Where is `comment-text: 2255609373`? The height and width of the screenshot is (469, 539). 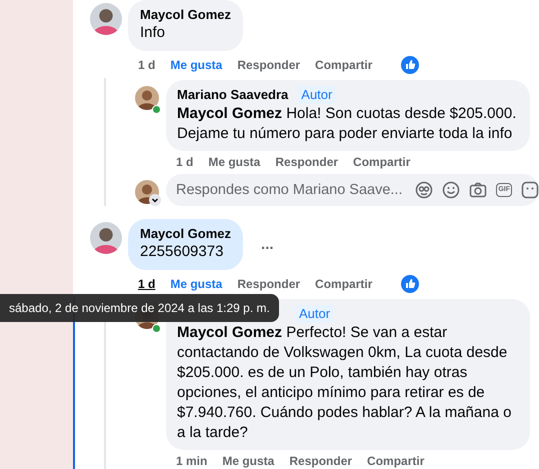 comment-text: 2255609373 is located at coordinates (182, 252).